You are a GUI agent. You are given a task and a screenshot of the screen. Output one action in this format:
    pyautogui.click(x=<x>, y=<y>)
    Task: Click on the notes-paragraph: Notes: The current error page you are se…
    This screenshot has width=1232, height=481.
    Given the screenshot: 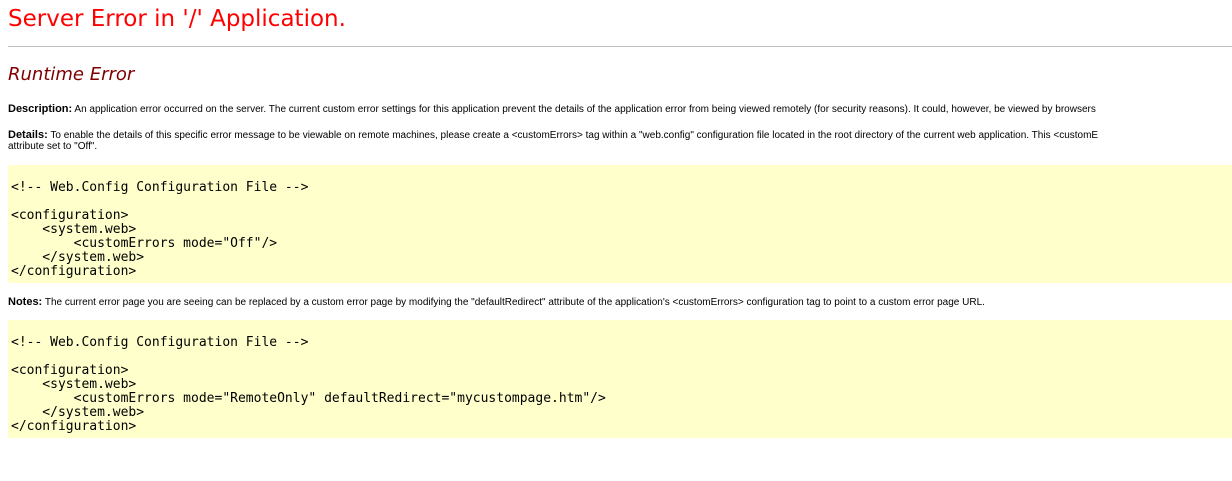 What is the action you would take?
    pyautogui.click(x=620, y=302)
    